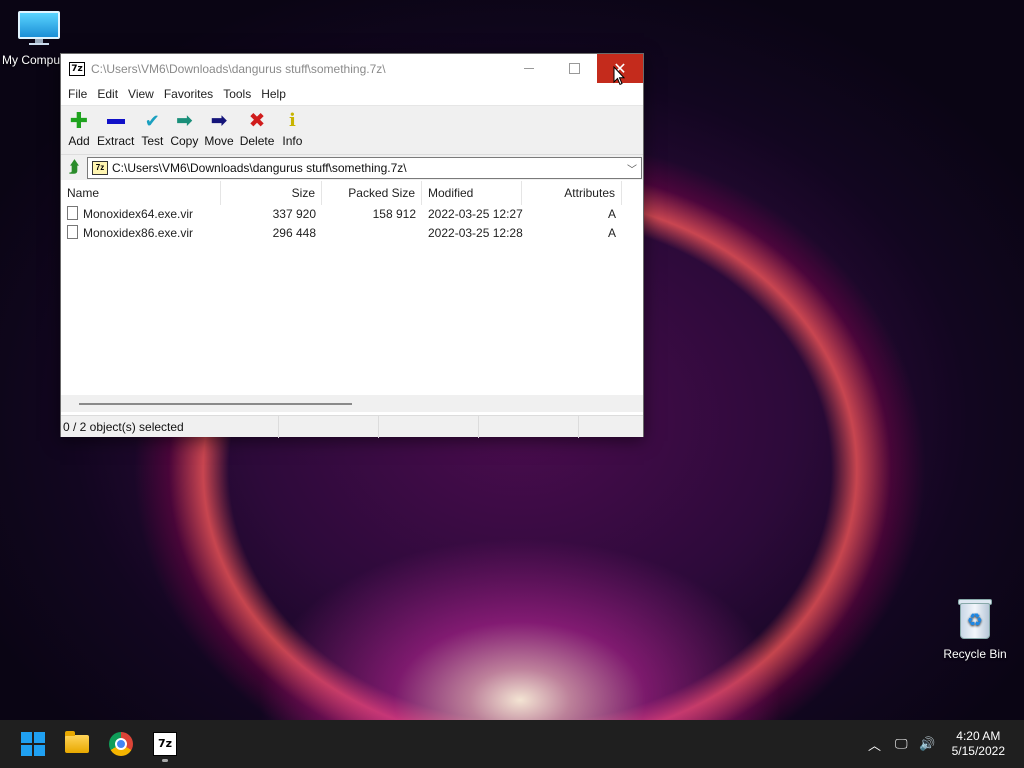 The height and width of the screenshot is (768, 1024). I want to click on move-button: ➡ Move, so click(218, 127).